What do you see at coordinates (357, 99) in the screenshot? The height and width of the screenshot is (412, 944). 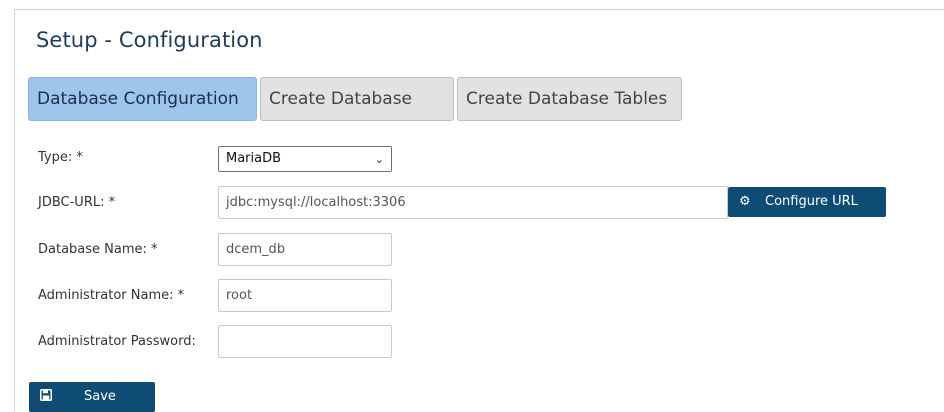 I see `tab-create-database: Create Database` at bounding box center [357, 99].